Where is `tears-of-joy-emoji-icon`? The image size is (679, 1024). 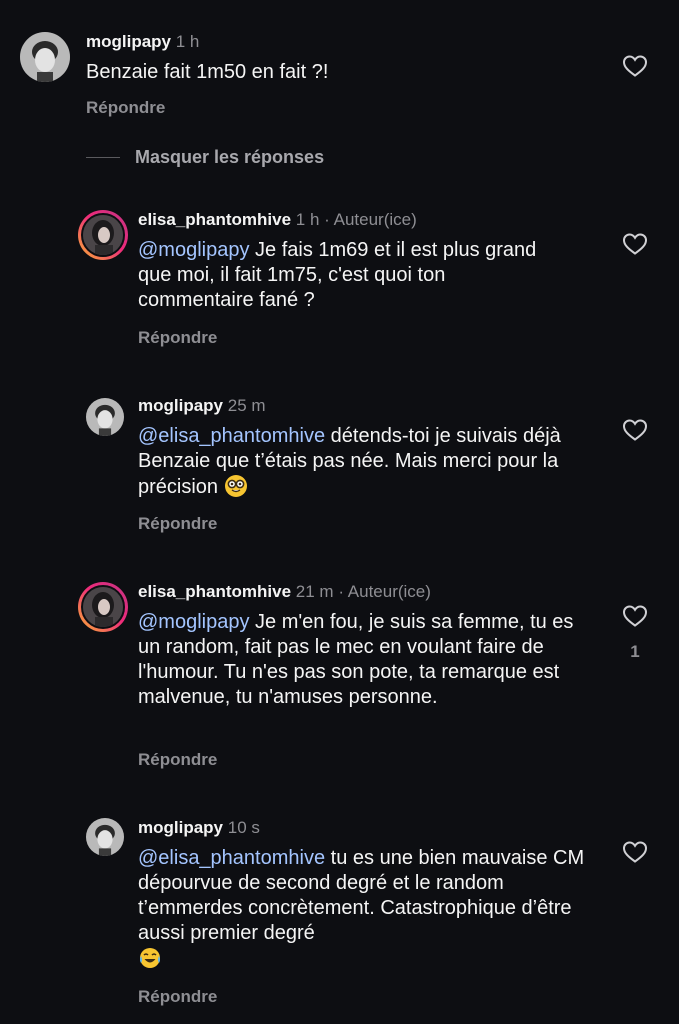
tears-of-joy-emoji-icon is located at coordinates (150, 958).